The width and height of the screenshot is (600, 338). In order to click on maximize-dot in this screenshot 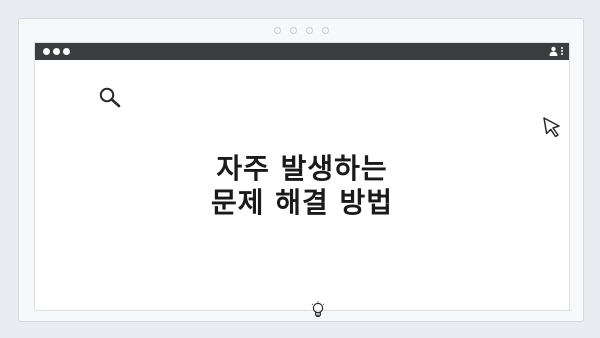, I will do `click(66, 51)`.